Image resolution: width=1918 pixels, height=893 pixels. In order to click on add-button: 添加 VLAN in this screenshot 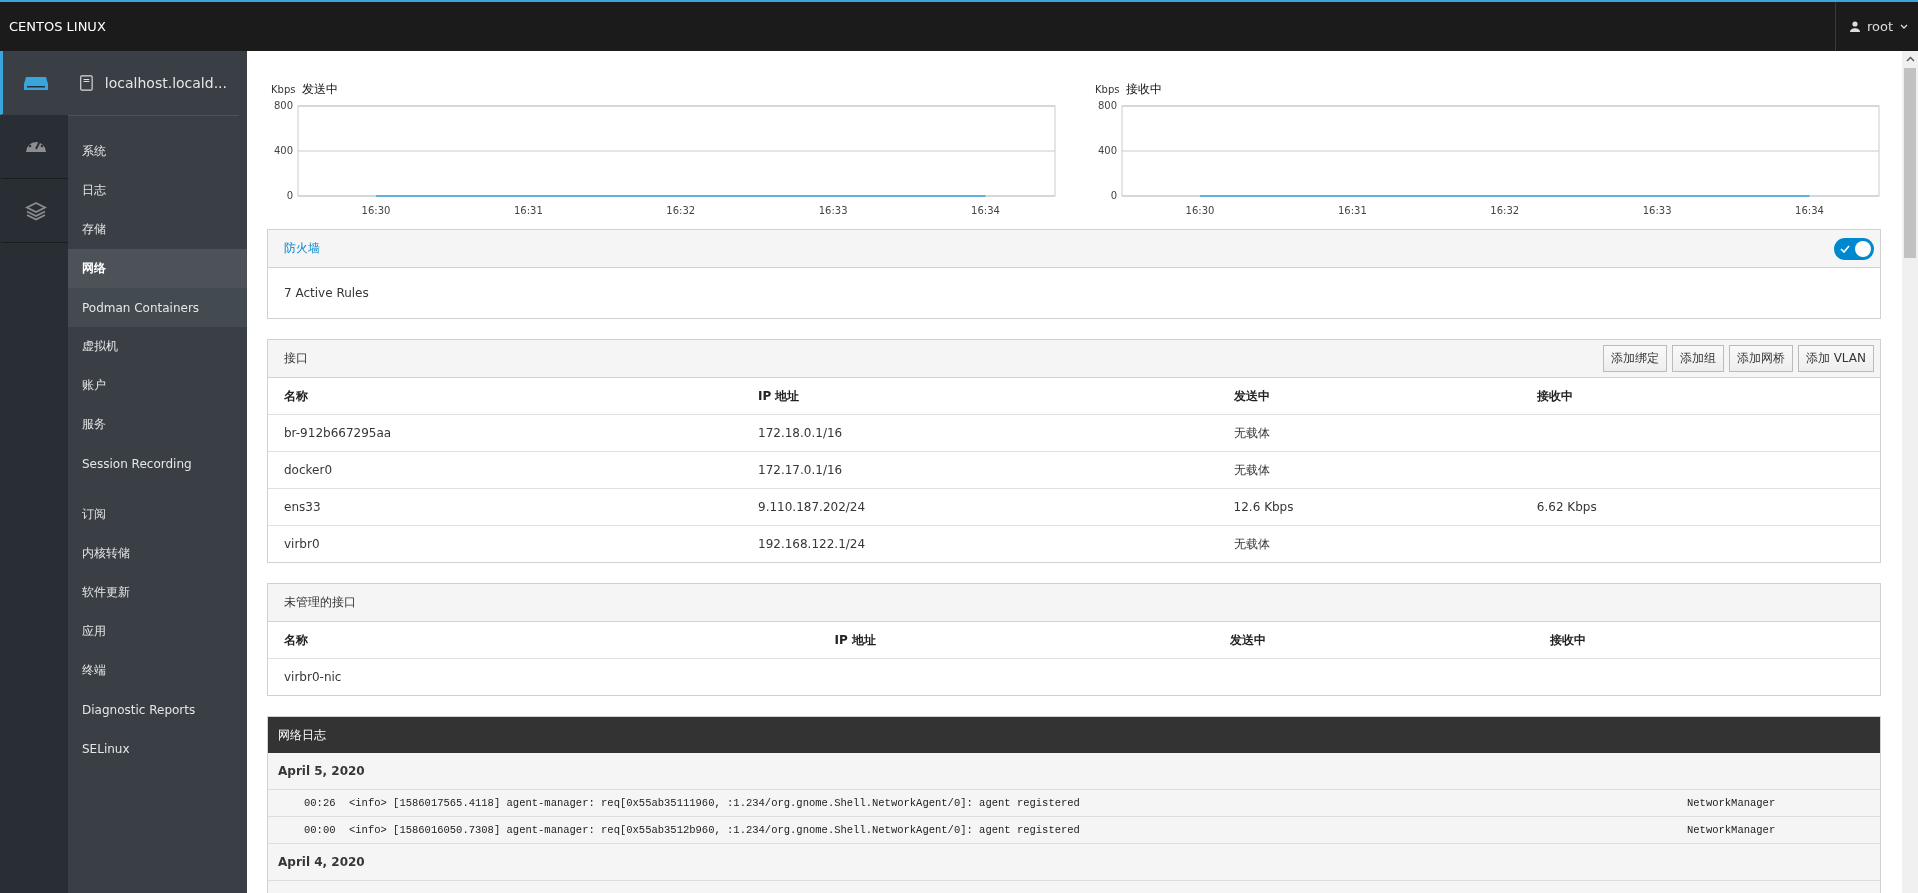, I will do `click(1835, 358)`.